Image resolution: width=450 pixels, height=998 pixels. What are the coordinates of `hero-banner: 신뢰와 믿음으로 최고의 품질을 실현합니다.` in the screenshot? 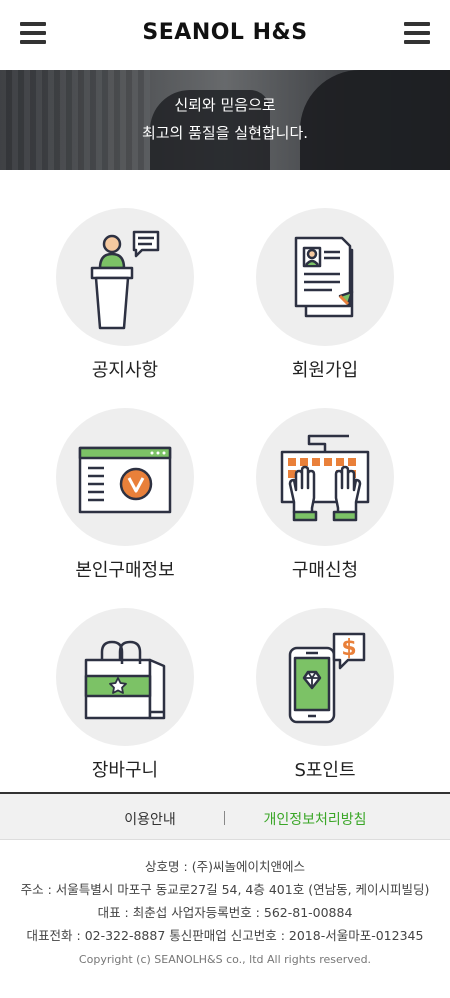 It's located at (225, 120).